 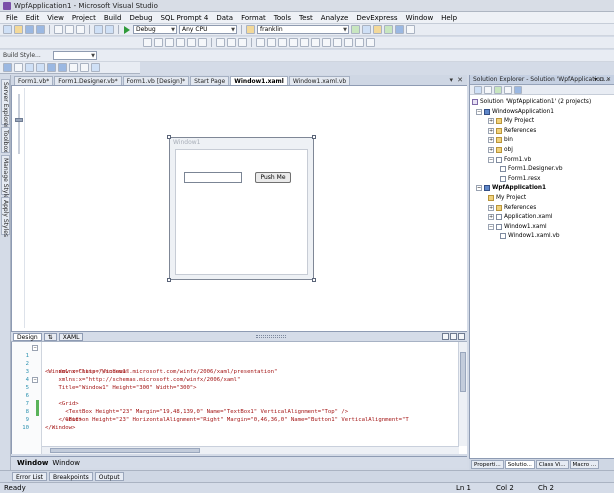 What do you see at coordinates (66, 463) in the screenshot?
I see `breadcrumb-item-window-child: Window` at bounding box center [66, 463].